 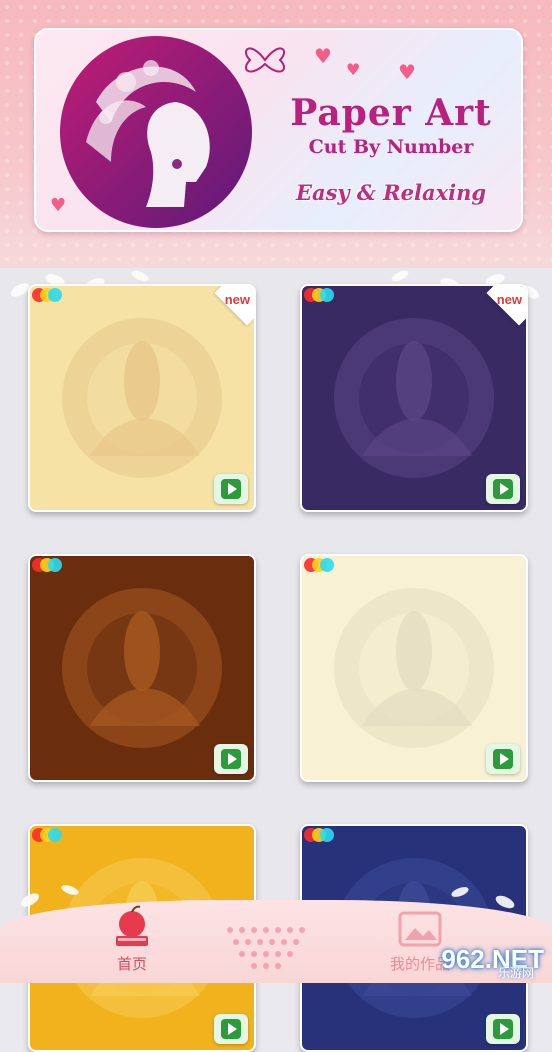 I want to click on dot-pattern-decoration, so click(x=266, y=948).